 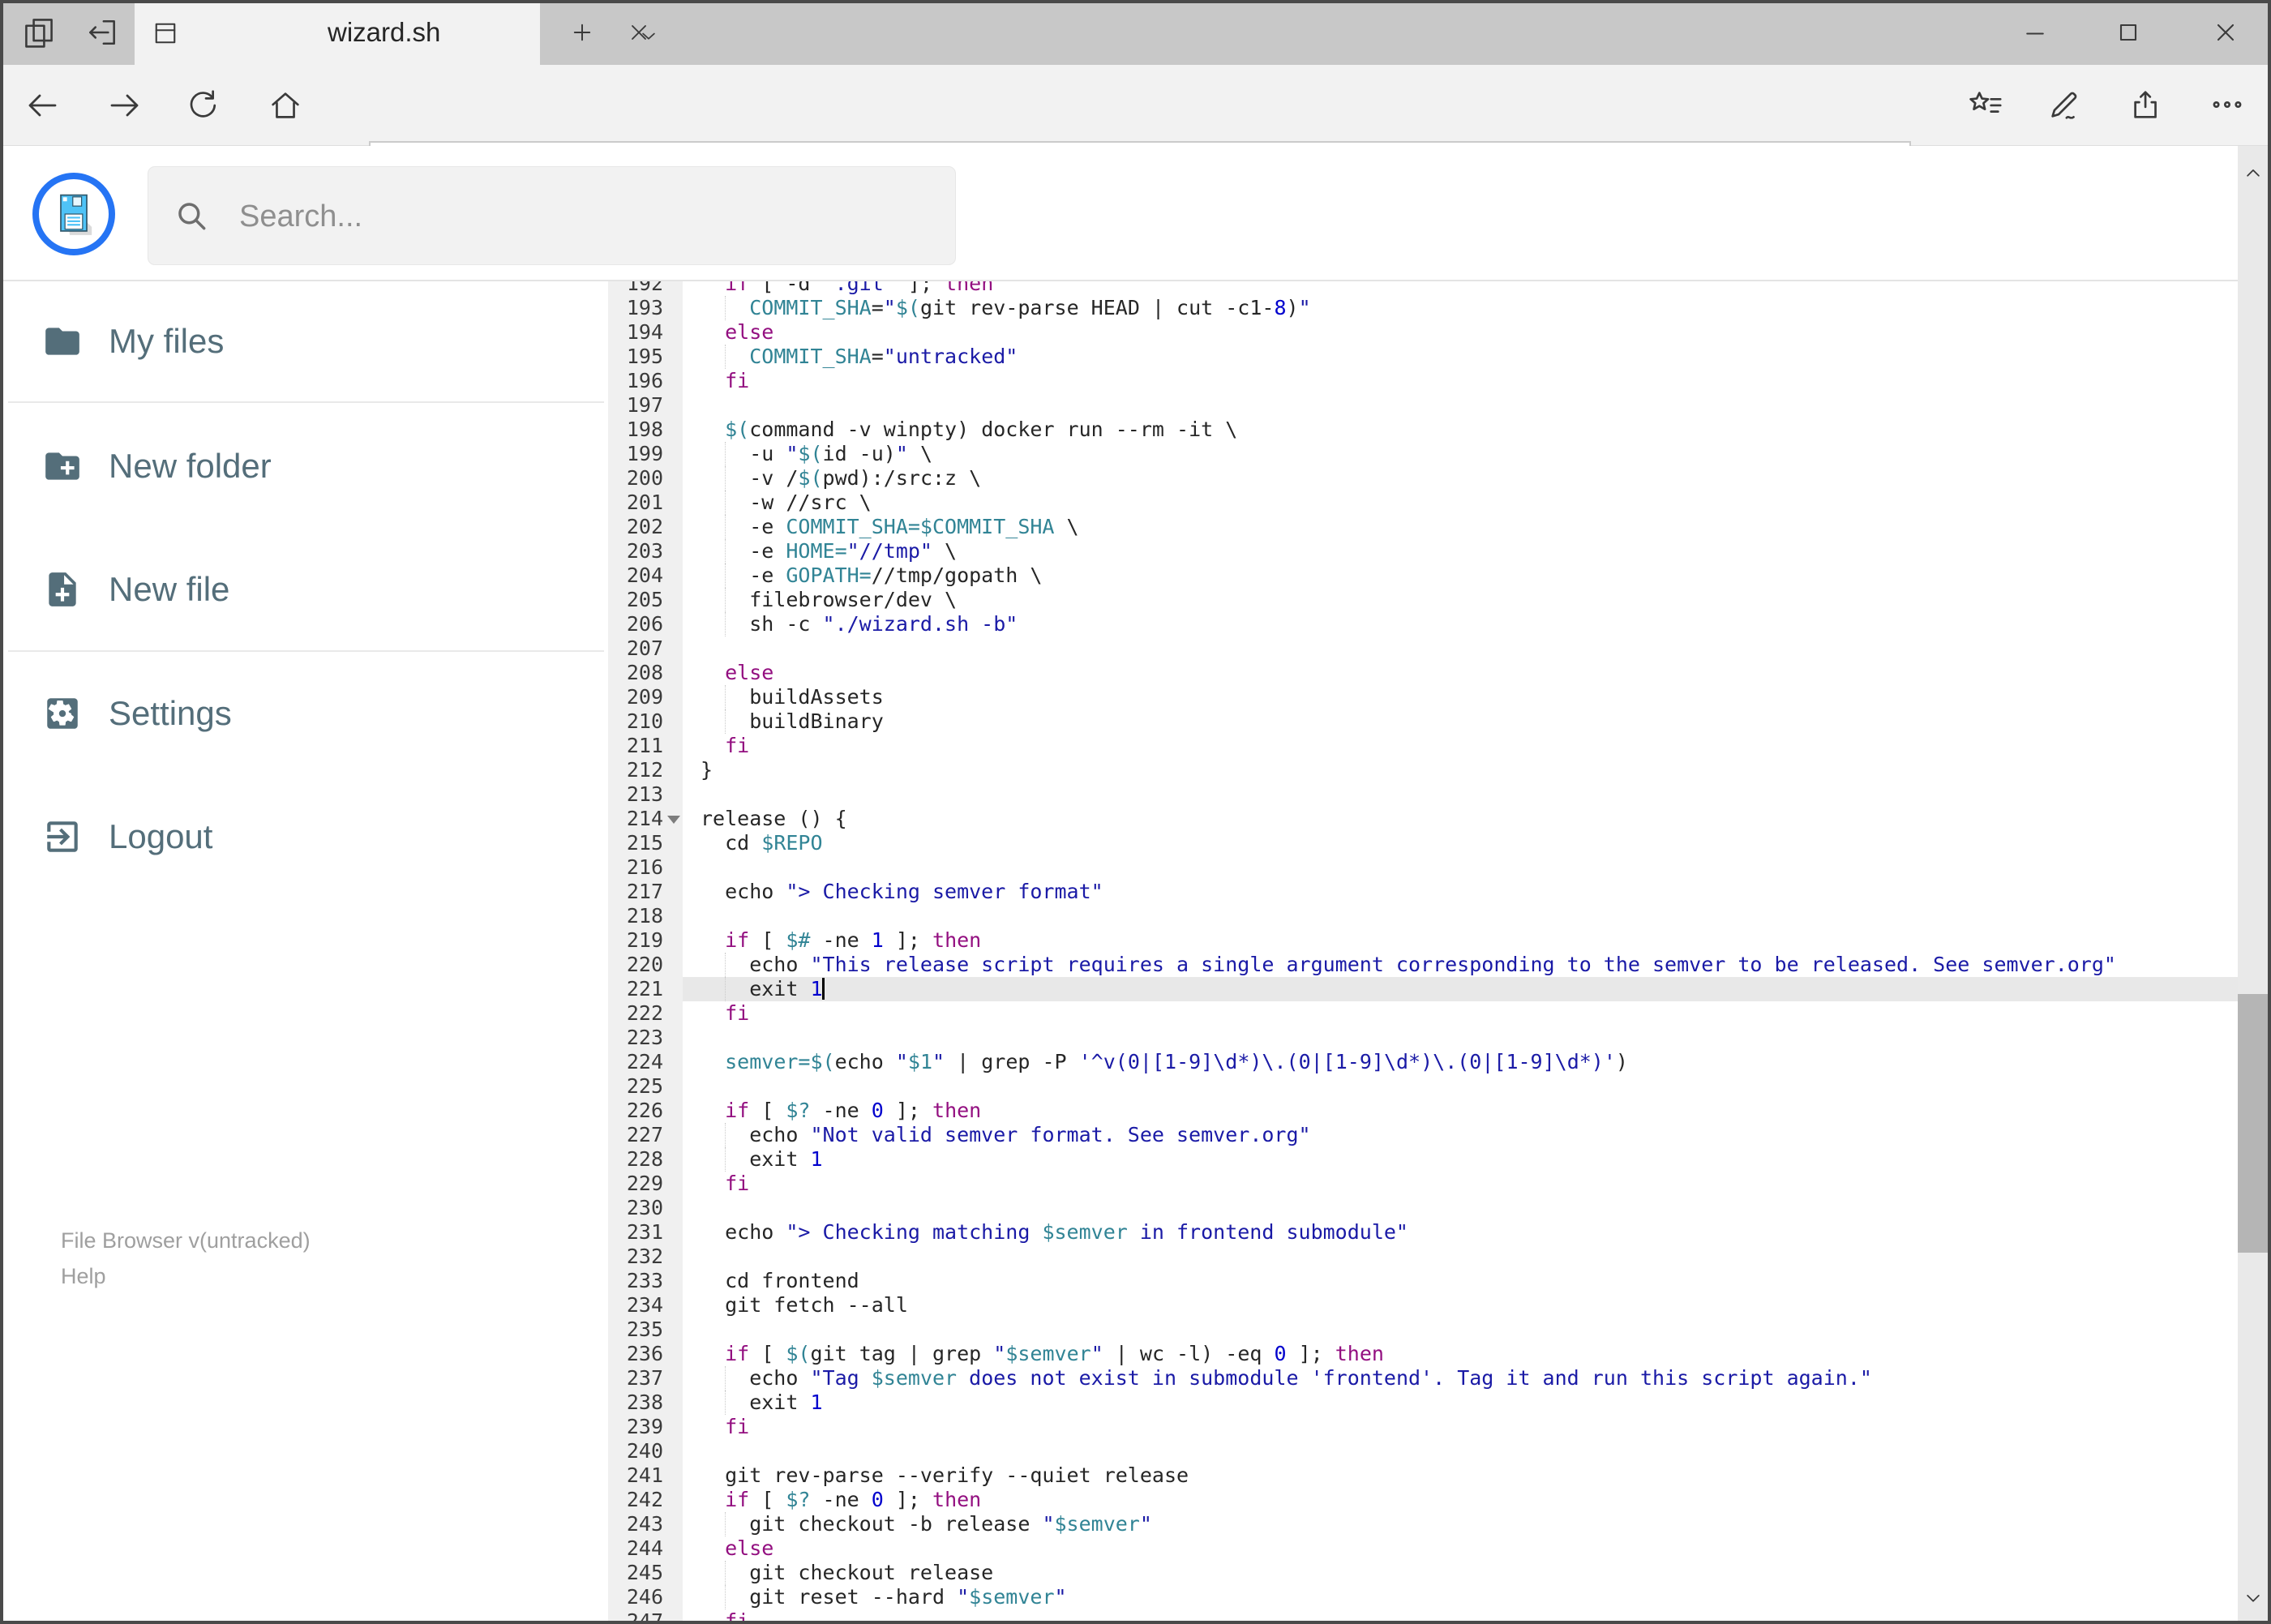 I want to click on web-note-icon, so click(x=2065, y=105).